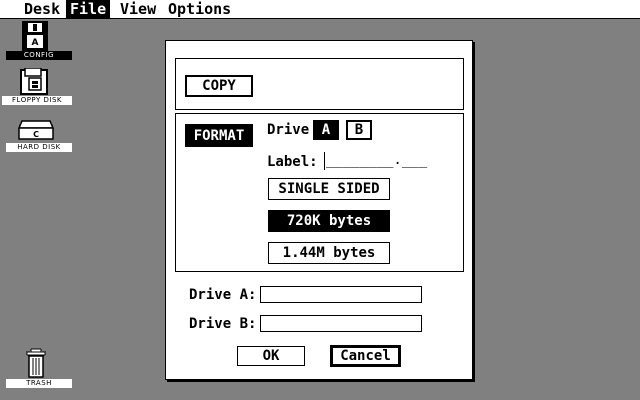 The width and height of the screenshot is (640, 400). I want to click on trash-icon, so click(36, 363).